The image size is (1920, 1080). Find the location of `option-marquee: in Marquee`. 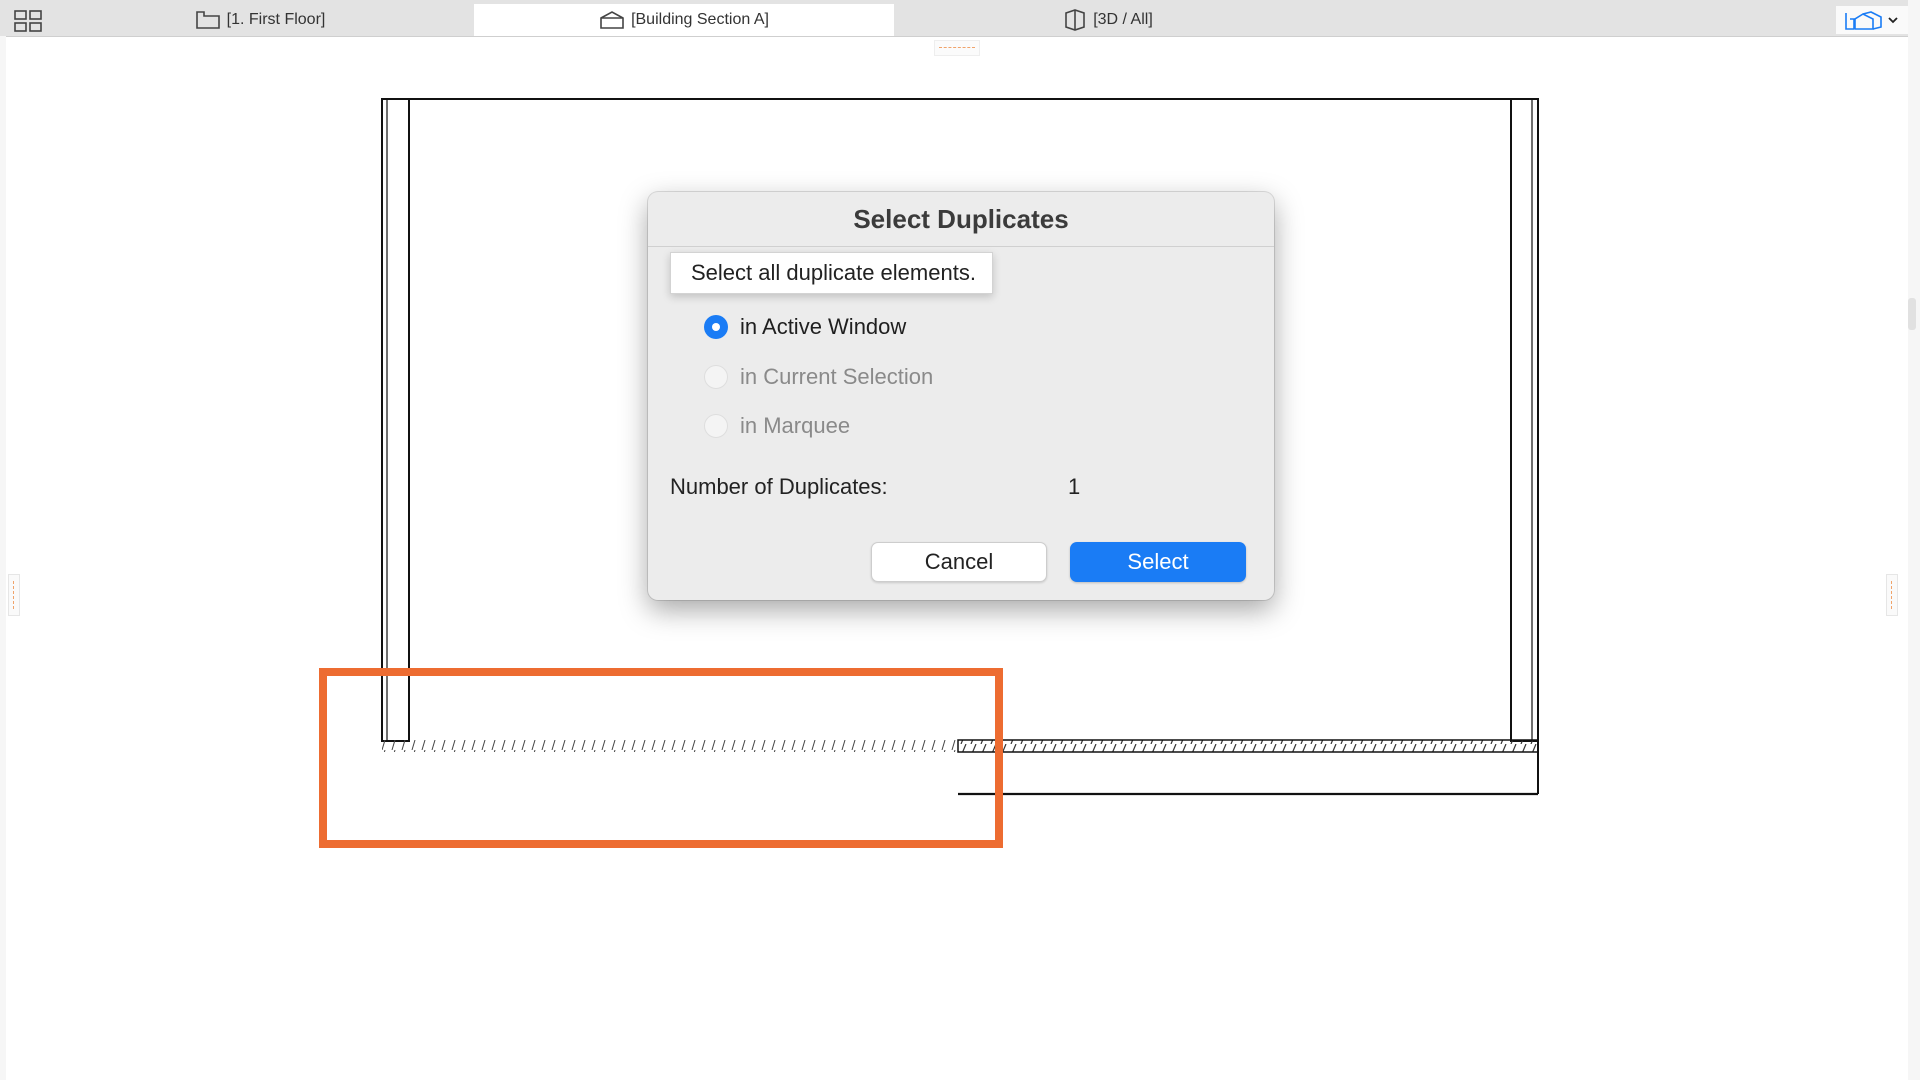

option-marquee: in Marquee is located at coordinates (777, 426).